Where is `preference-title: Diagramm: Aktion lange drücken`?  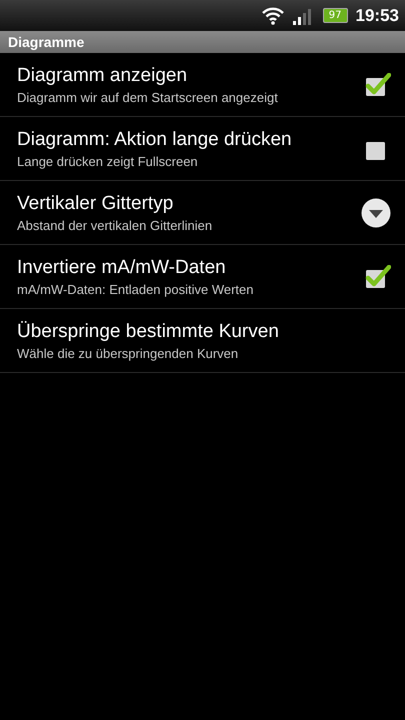 preference-title: Diagramm: Aktion lange drücken is located at coordinates (155, 139).